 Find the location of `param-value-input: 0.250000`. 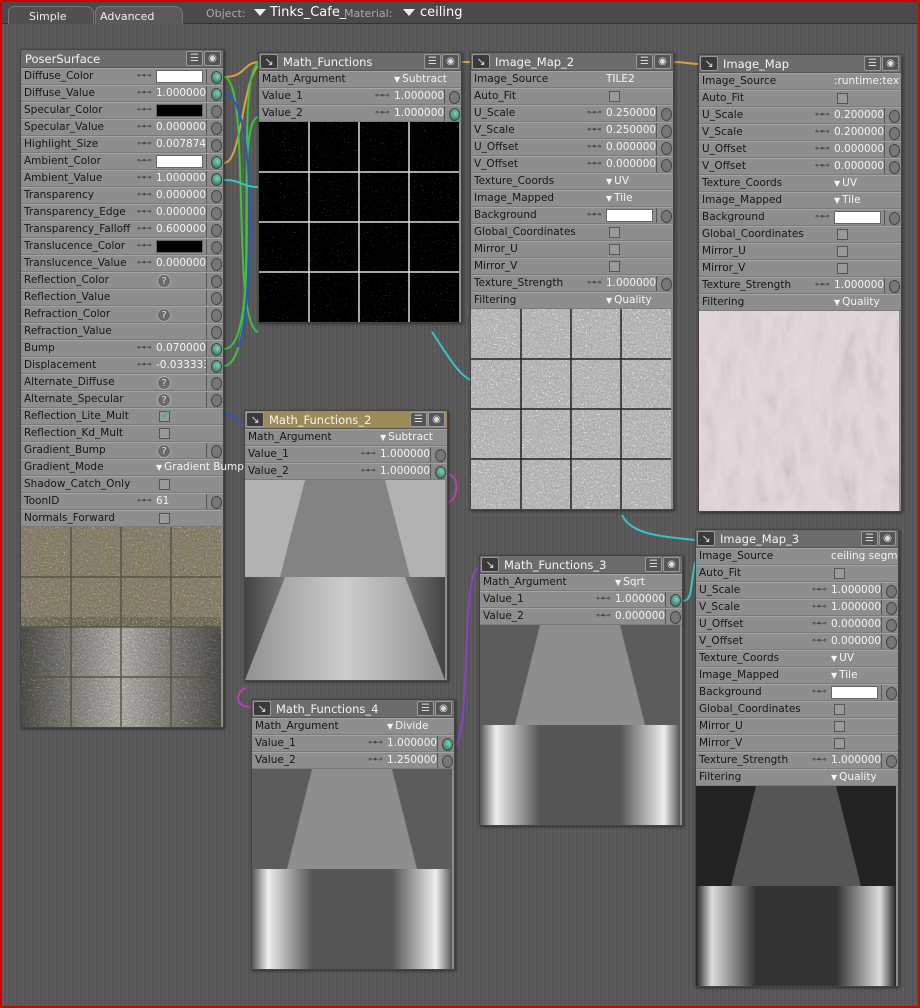

param-value-input: 0.250000 is located at coordinates (631, 113).